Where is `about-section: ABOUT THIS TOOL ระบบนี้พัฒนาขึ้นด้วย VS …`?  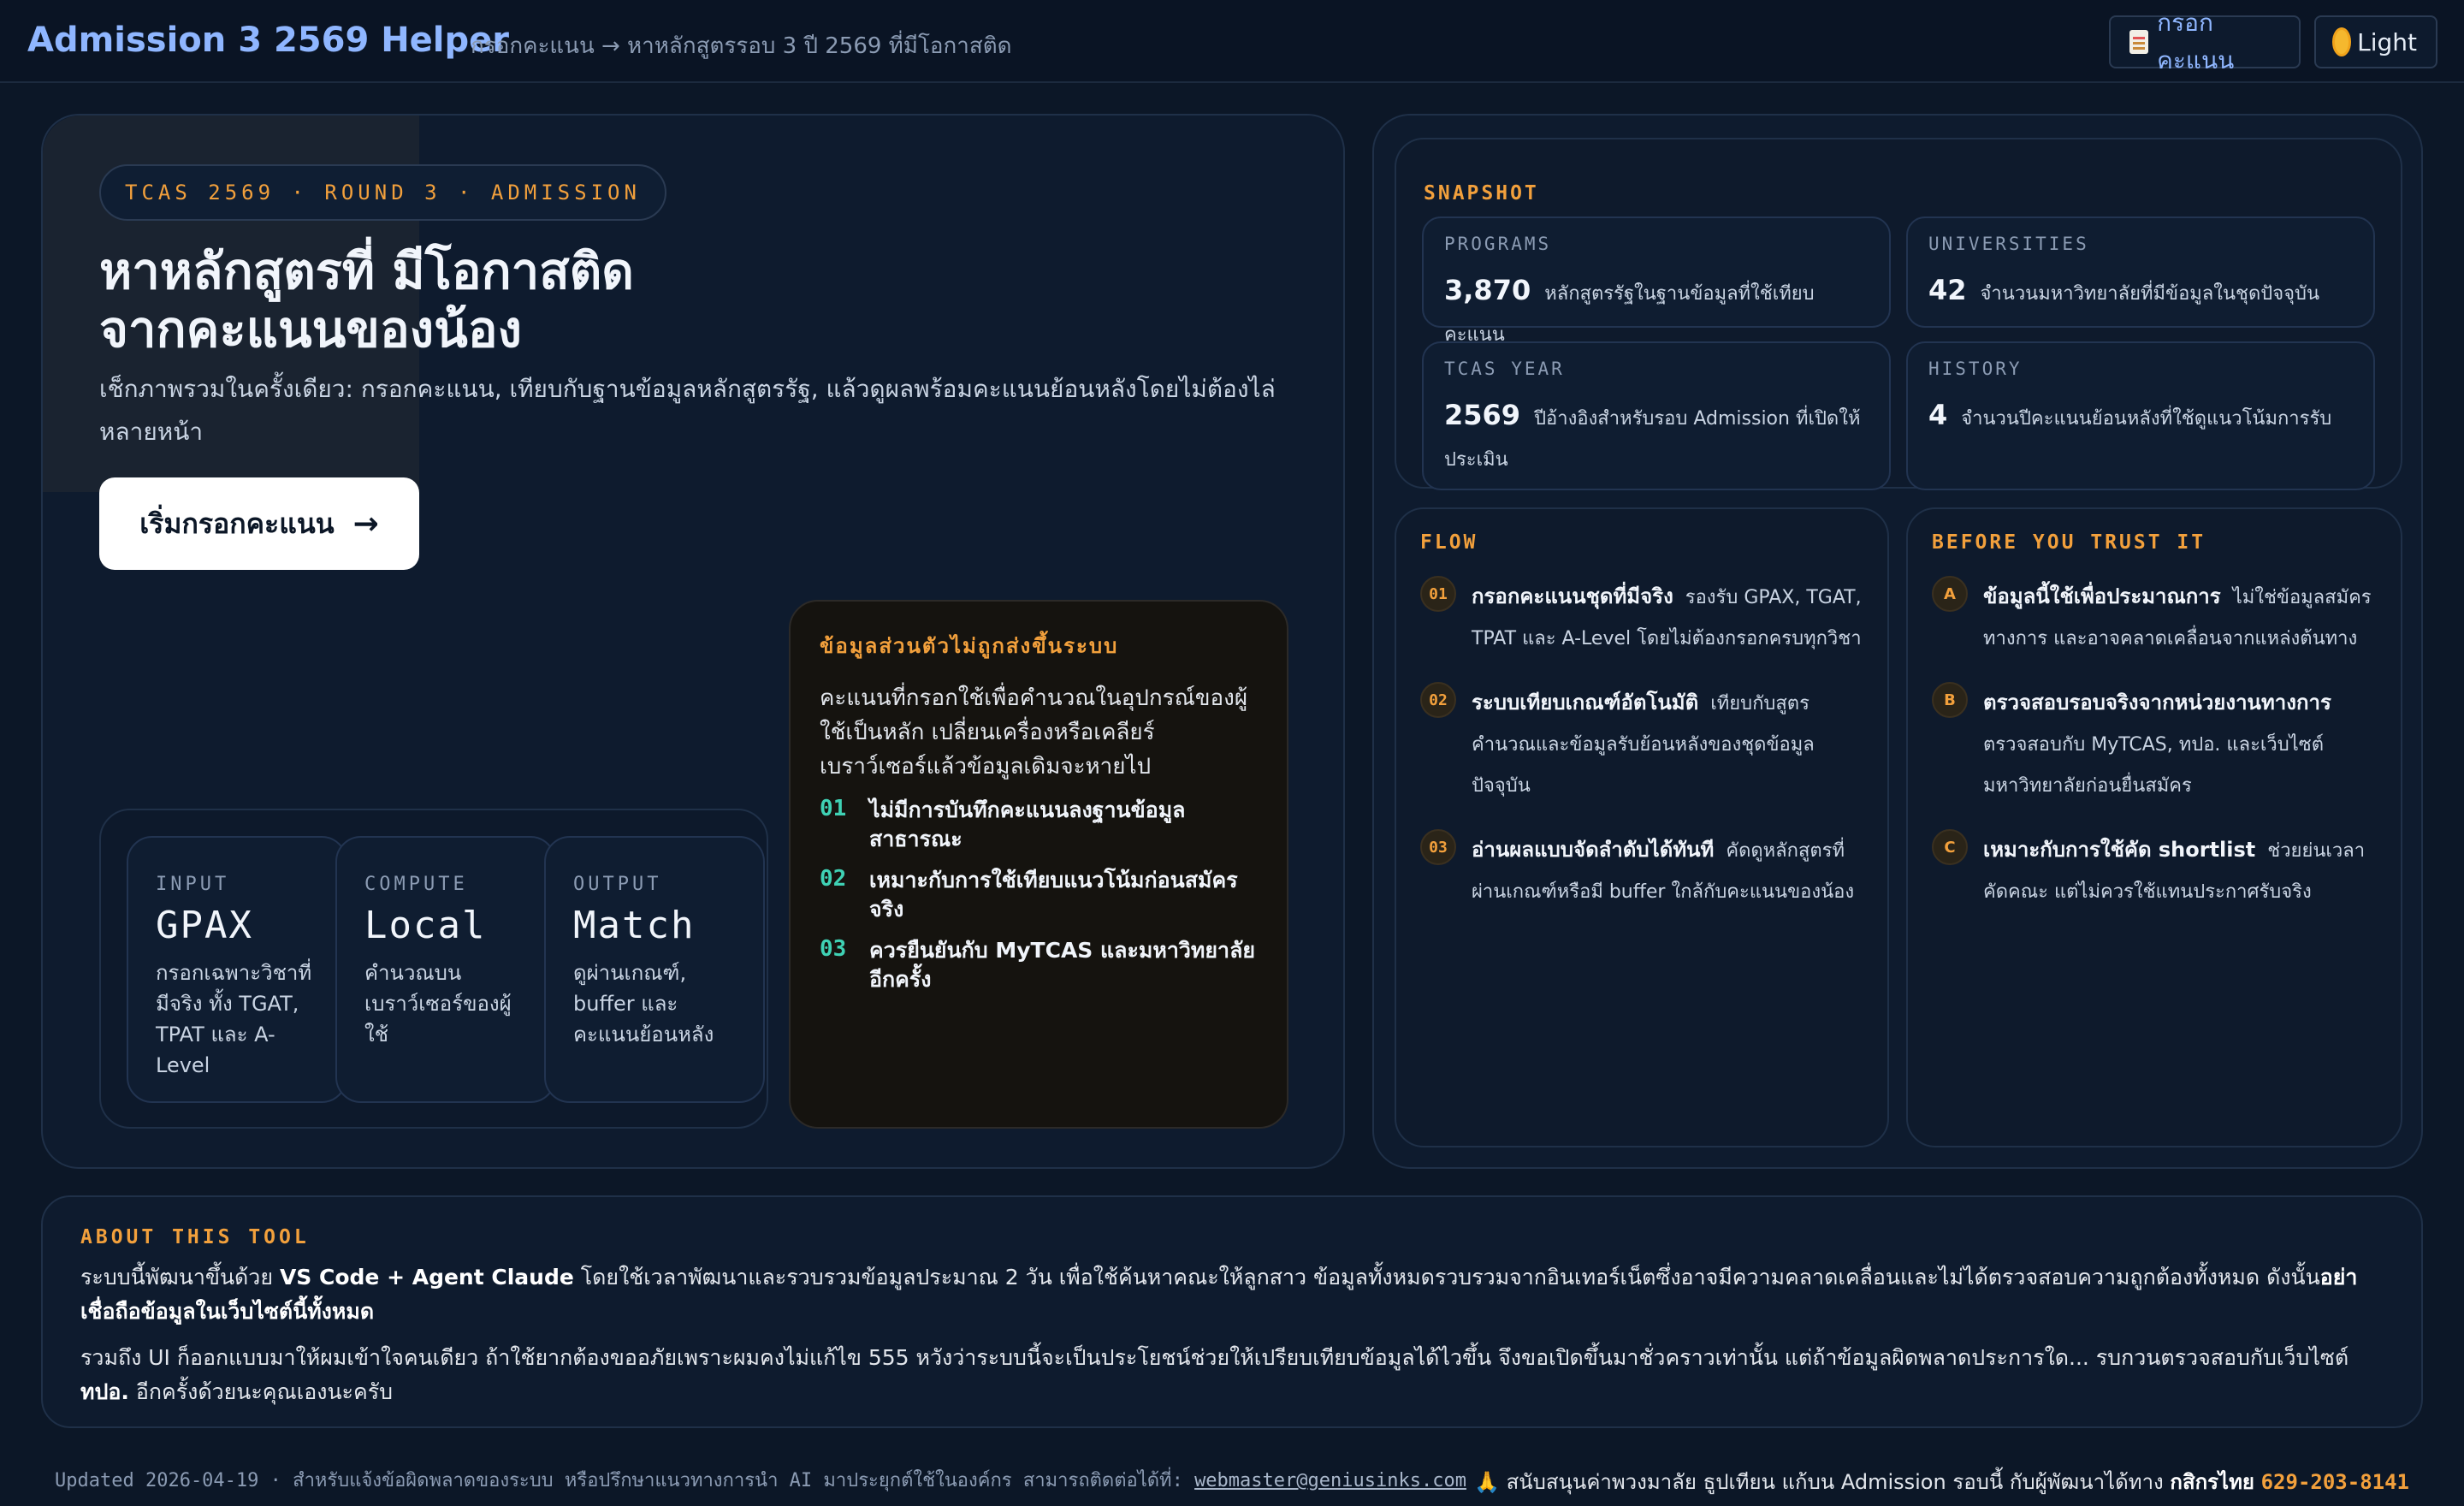 about-section: ABOUT THIS TOOL ระบบนี้พัฒนาขึ้นด้วย VS … is located at coordinates (1232, 1312).